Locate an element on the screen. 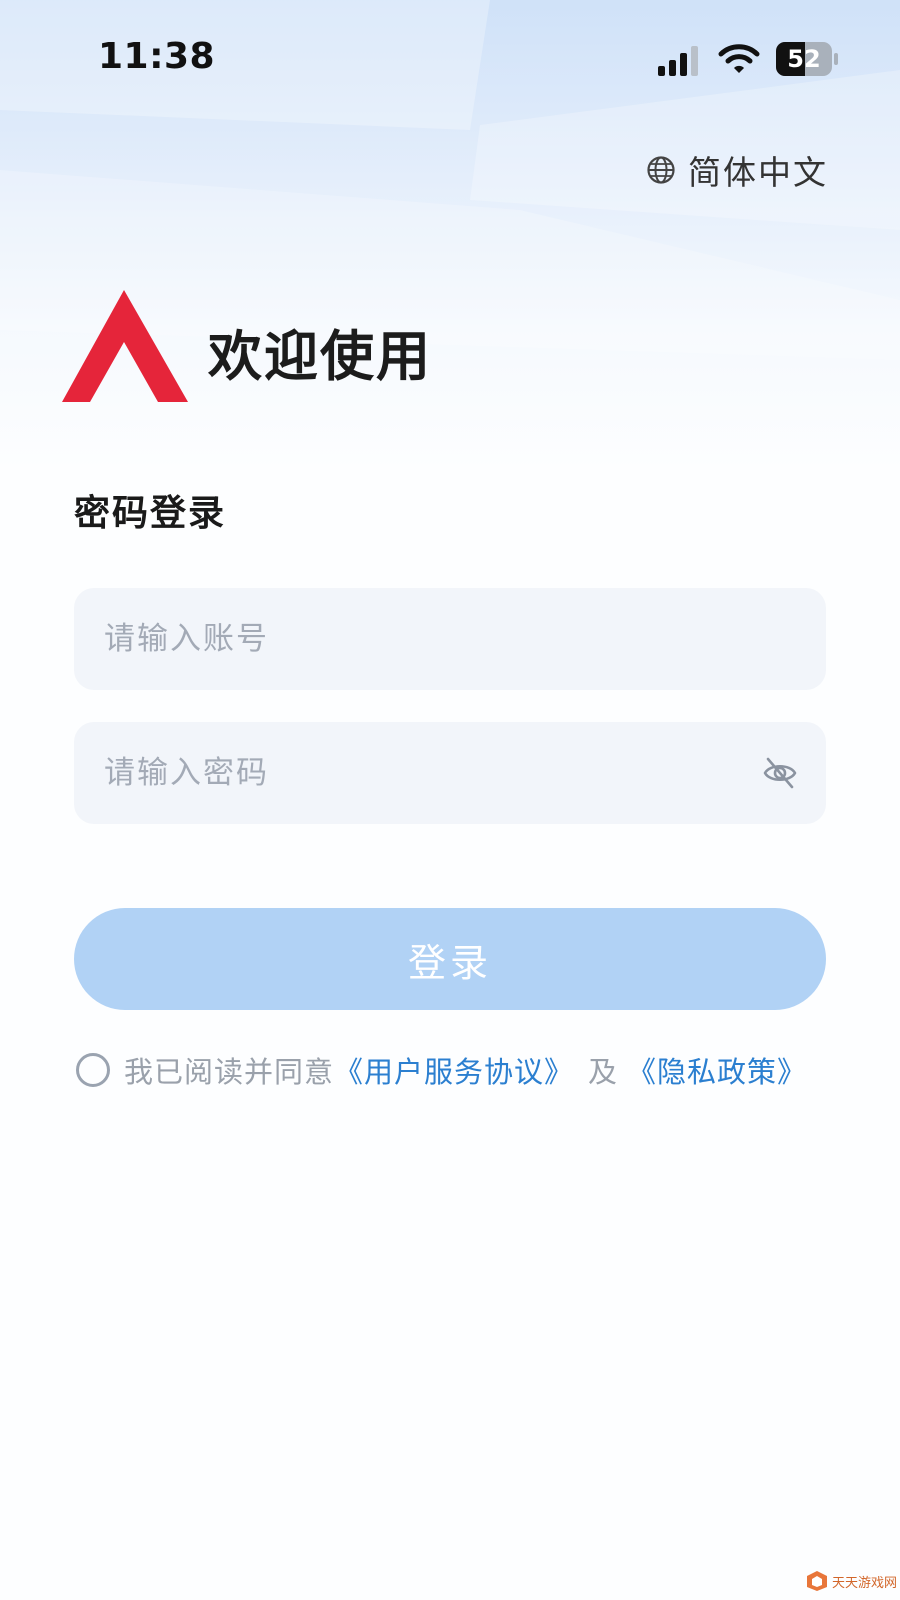  brand-logo is located at coordinates (125, 346).